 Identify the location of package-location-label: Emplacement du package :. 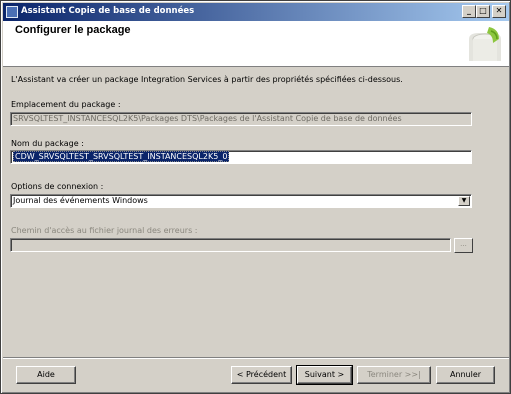
(66, 104).